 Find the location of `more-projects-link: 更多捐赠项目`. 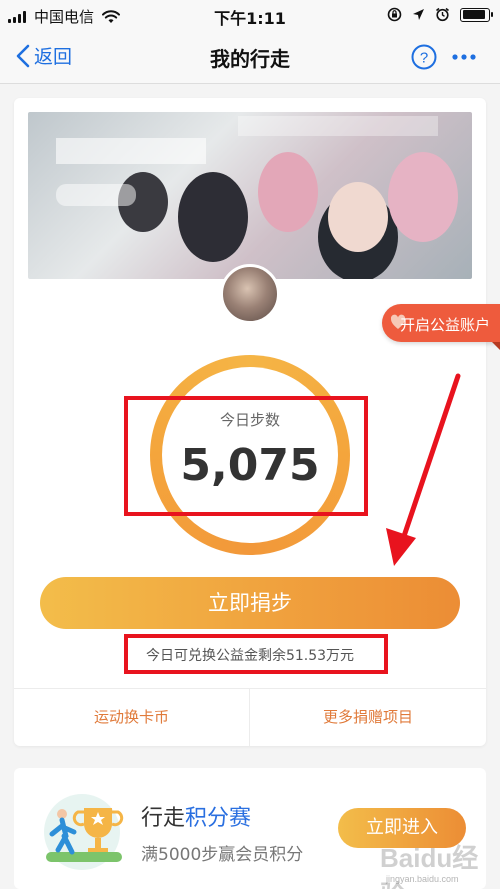

more-projects-link: 更多捐赠项目 is located at coordinates (368, 717).